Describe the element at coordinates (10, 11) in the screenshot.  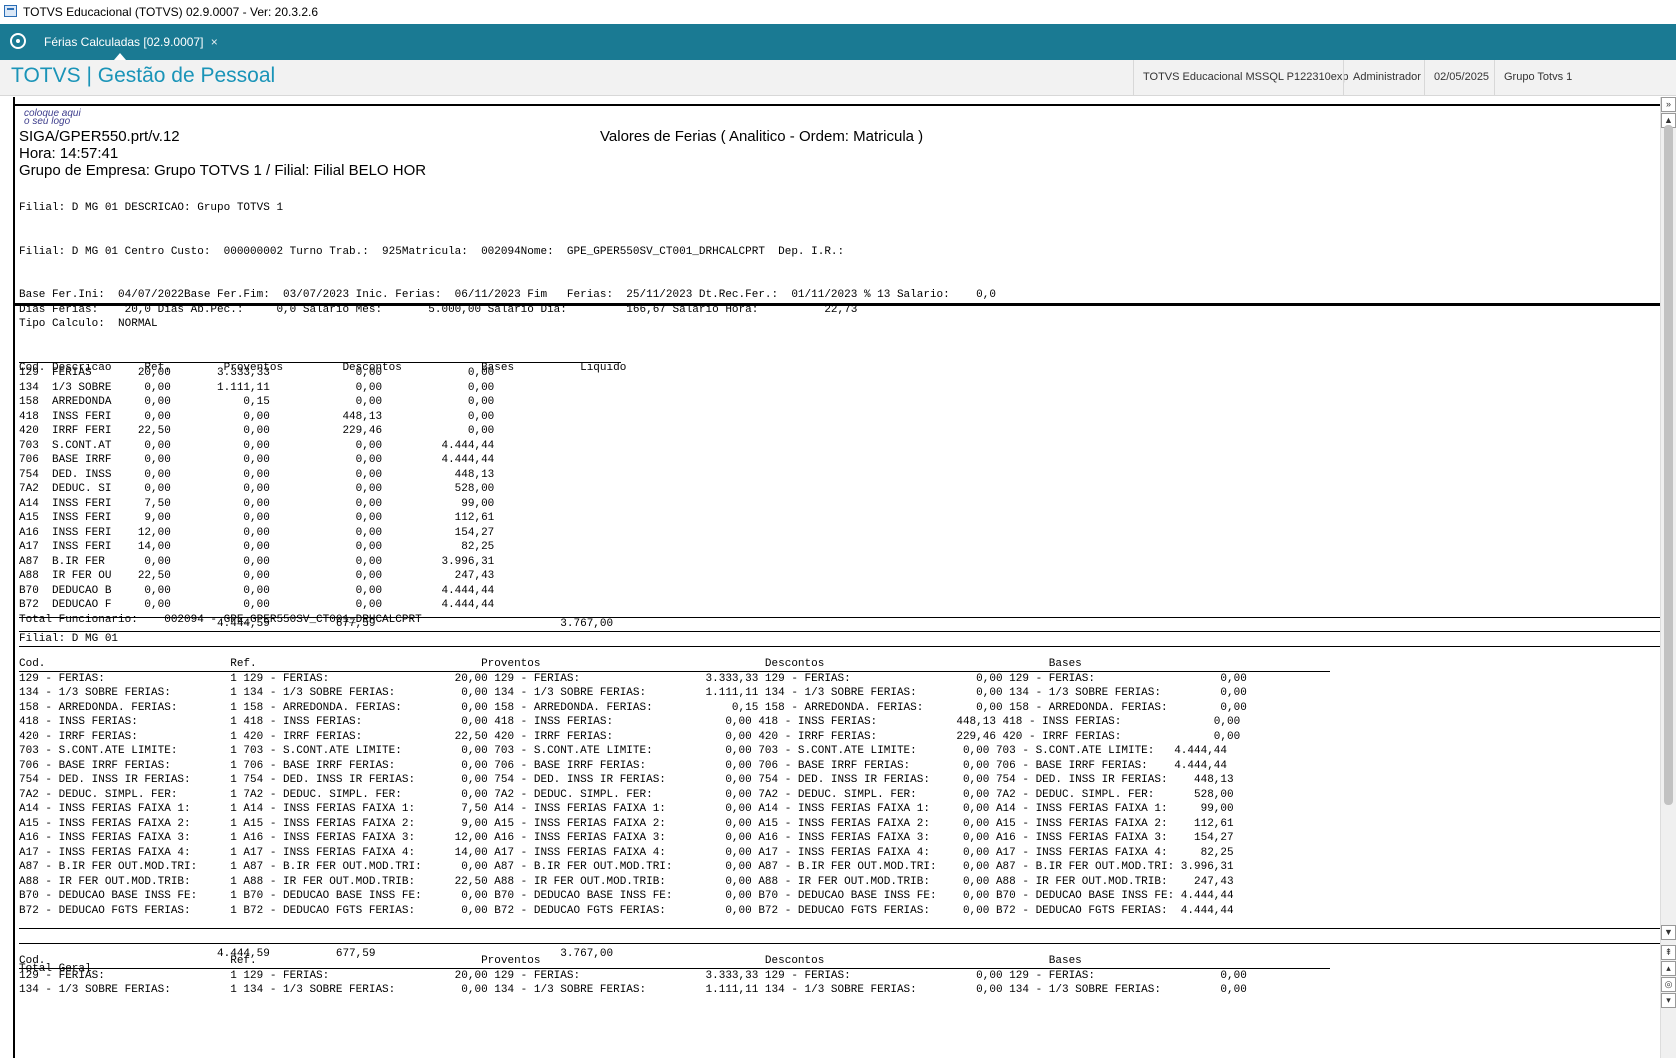
I see `app-icon` at that location.